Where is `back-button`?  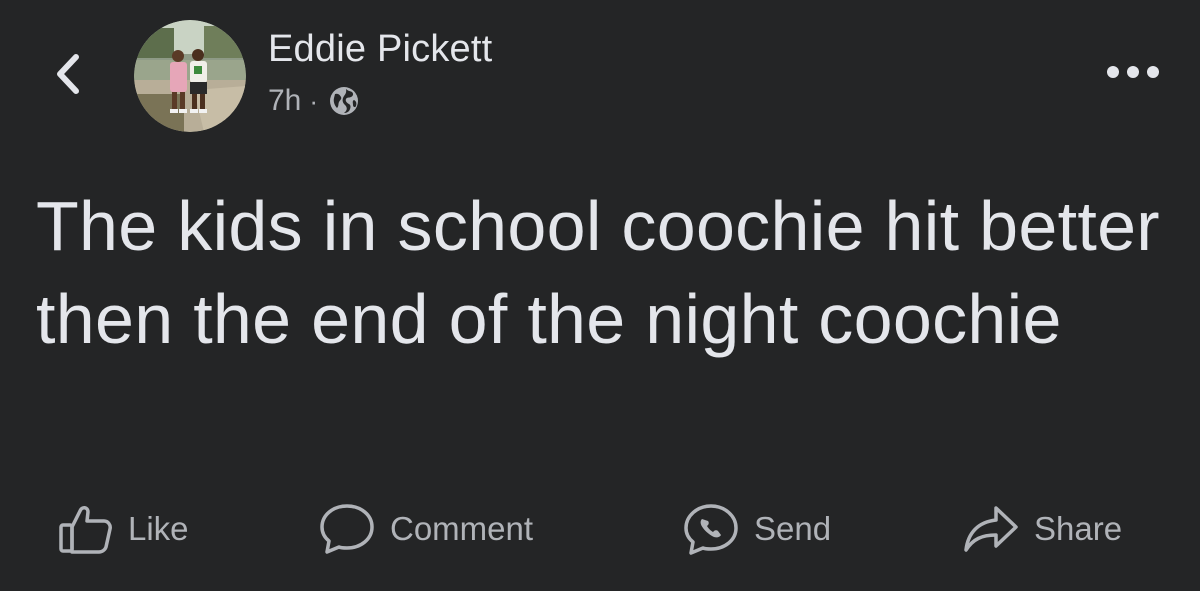 back-button is located at coordinates (67, 76).